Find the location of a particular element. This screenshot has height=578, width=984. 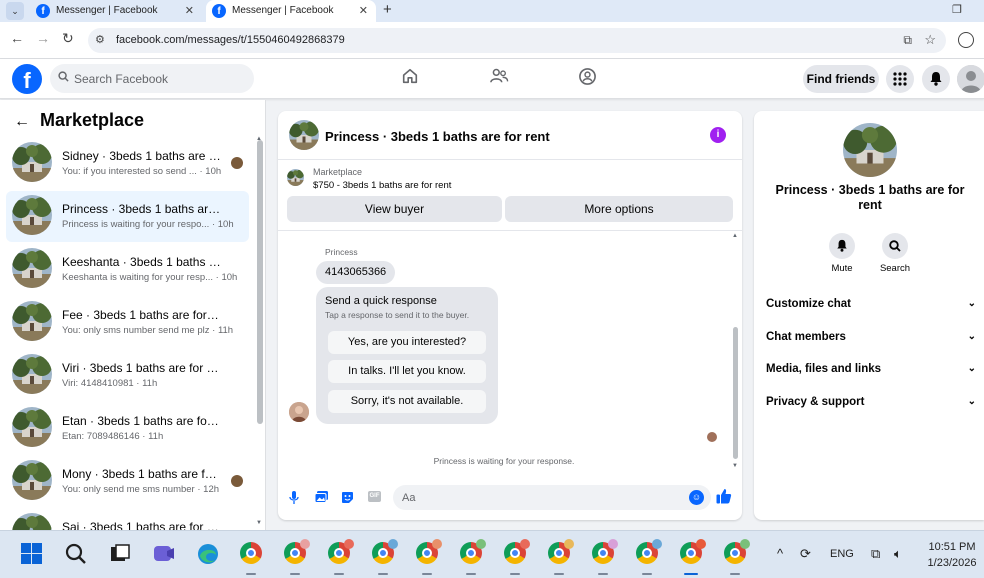

message-input-box: ☺ is located at coordinates (552, 497).